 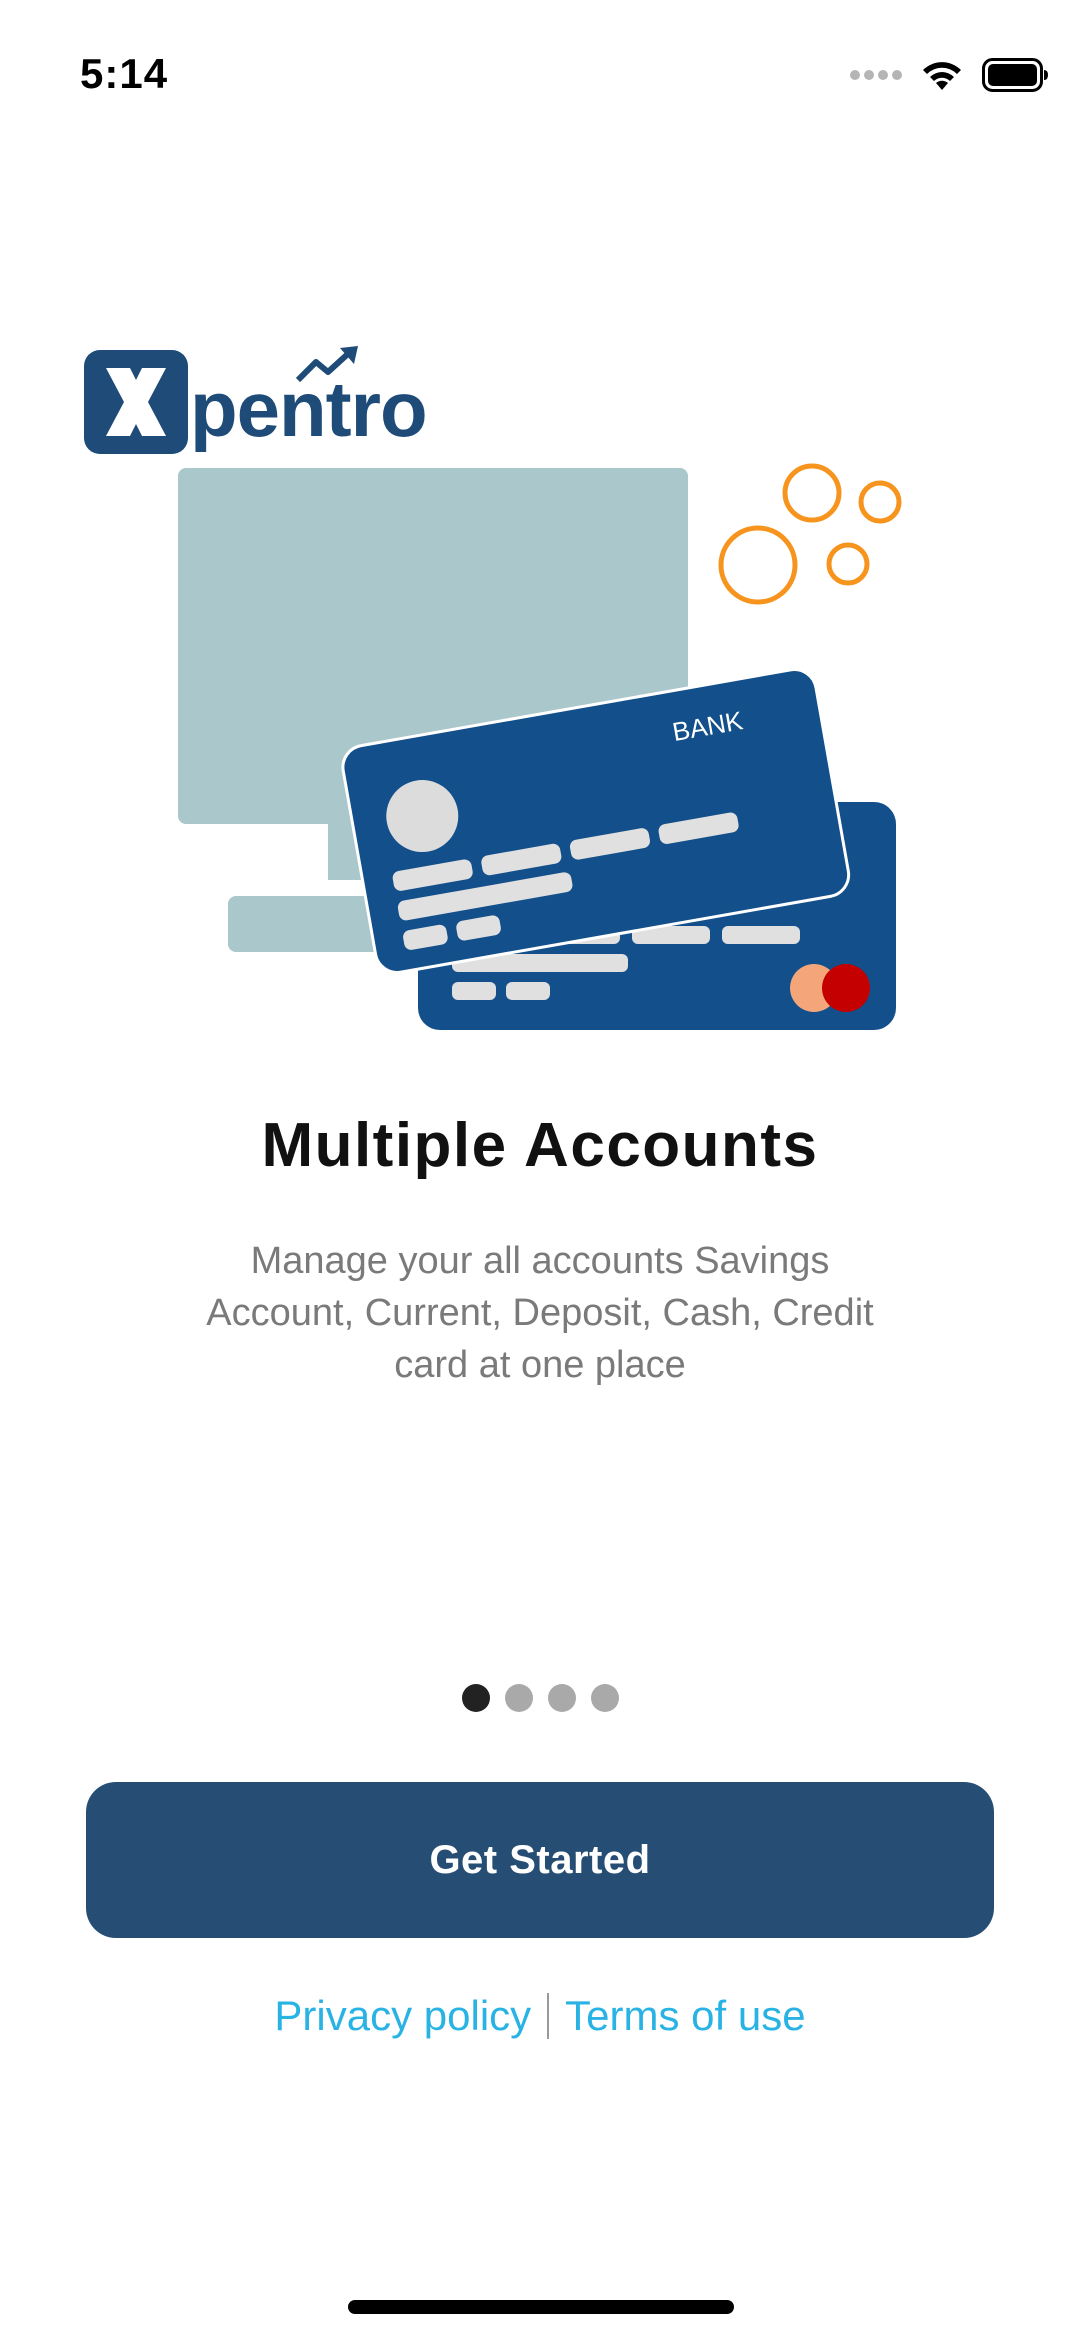 I want to click on brand-logo: pentro, so click(x=264, y=400).